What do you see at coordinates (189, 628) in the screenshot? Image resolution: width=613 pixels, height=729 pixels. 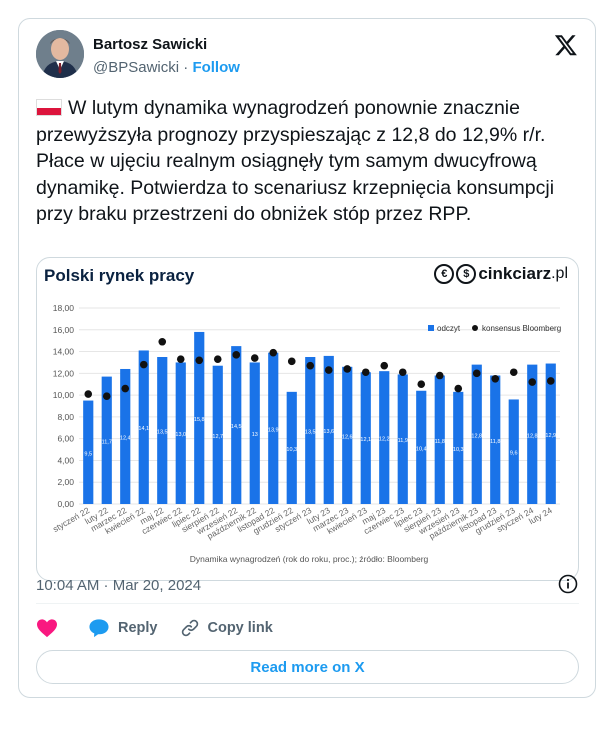 I see `link-icon` at bounding box center [189, 628].